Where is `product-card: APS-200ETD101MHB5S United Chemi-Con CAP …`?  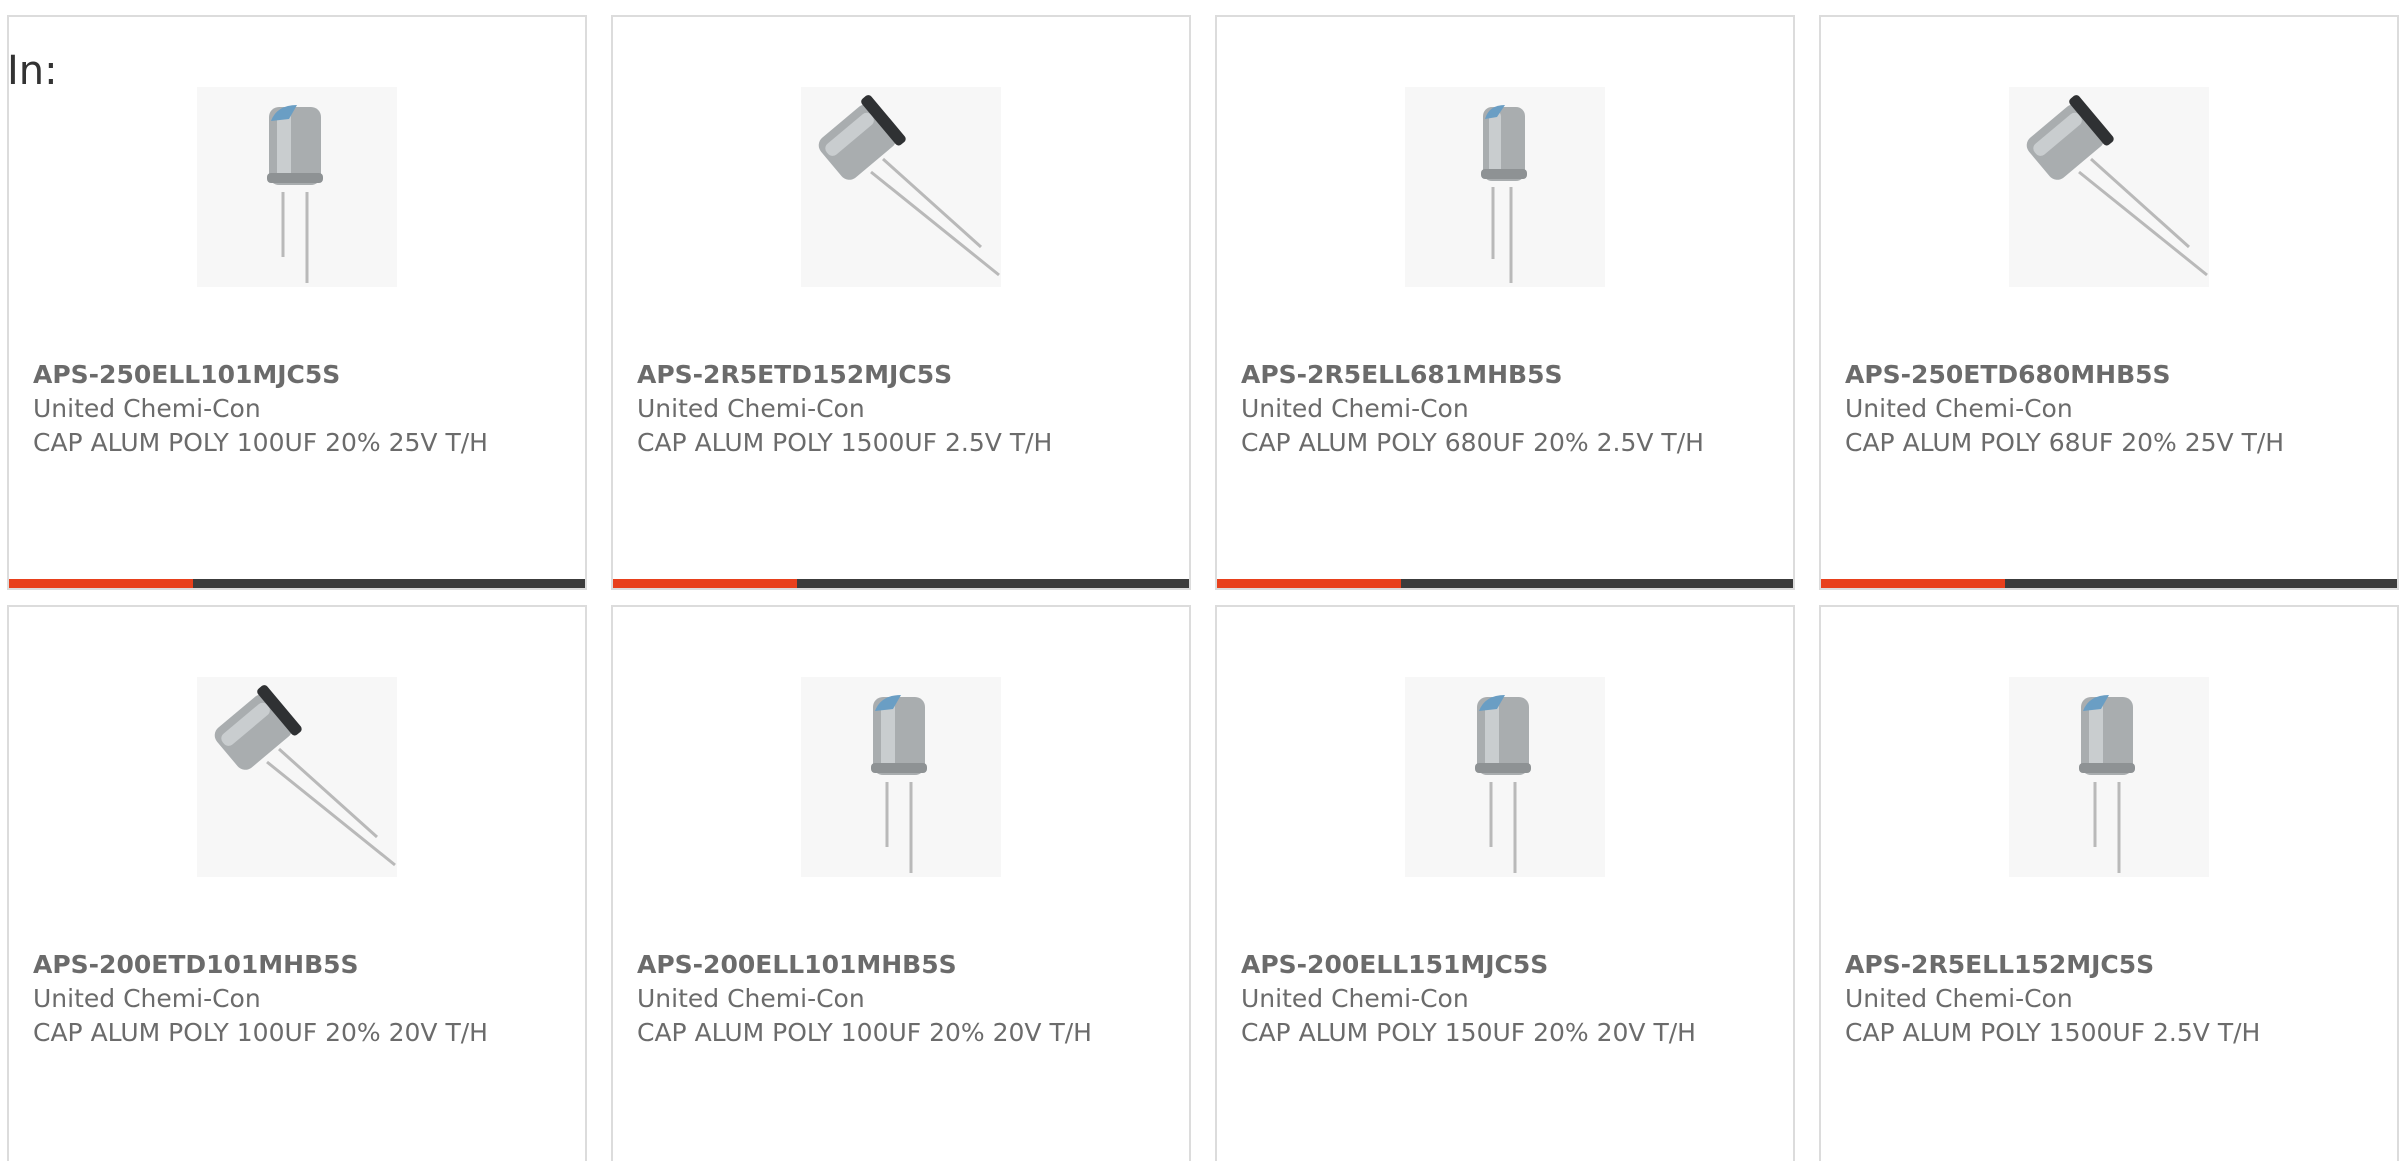
product-card: APS-200ETD101MHB5S United Chemi-Con CAP … is located at coordinates (297, 883).